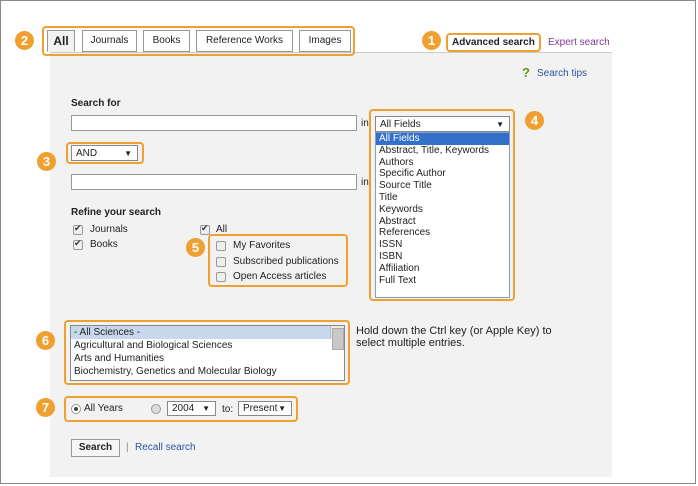 The image size is (698, 486). What do you see at coordinates (78, 229) in the screenshot?
I see `journals-checkbox` at bounding box center [78, 229].